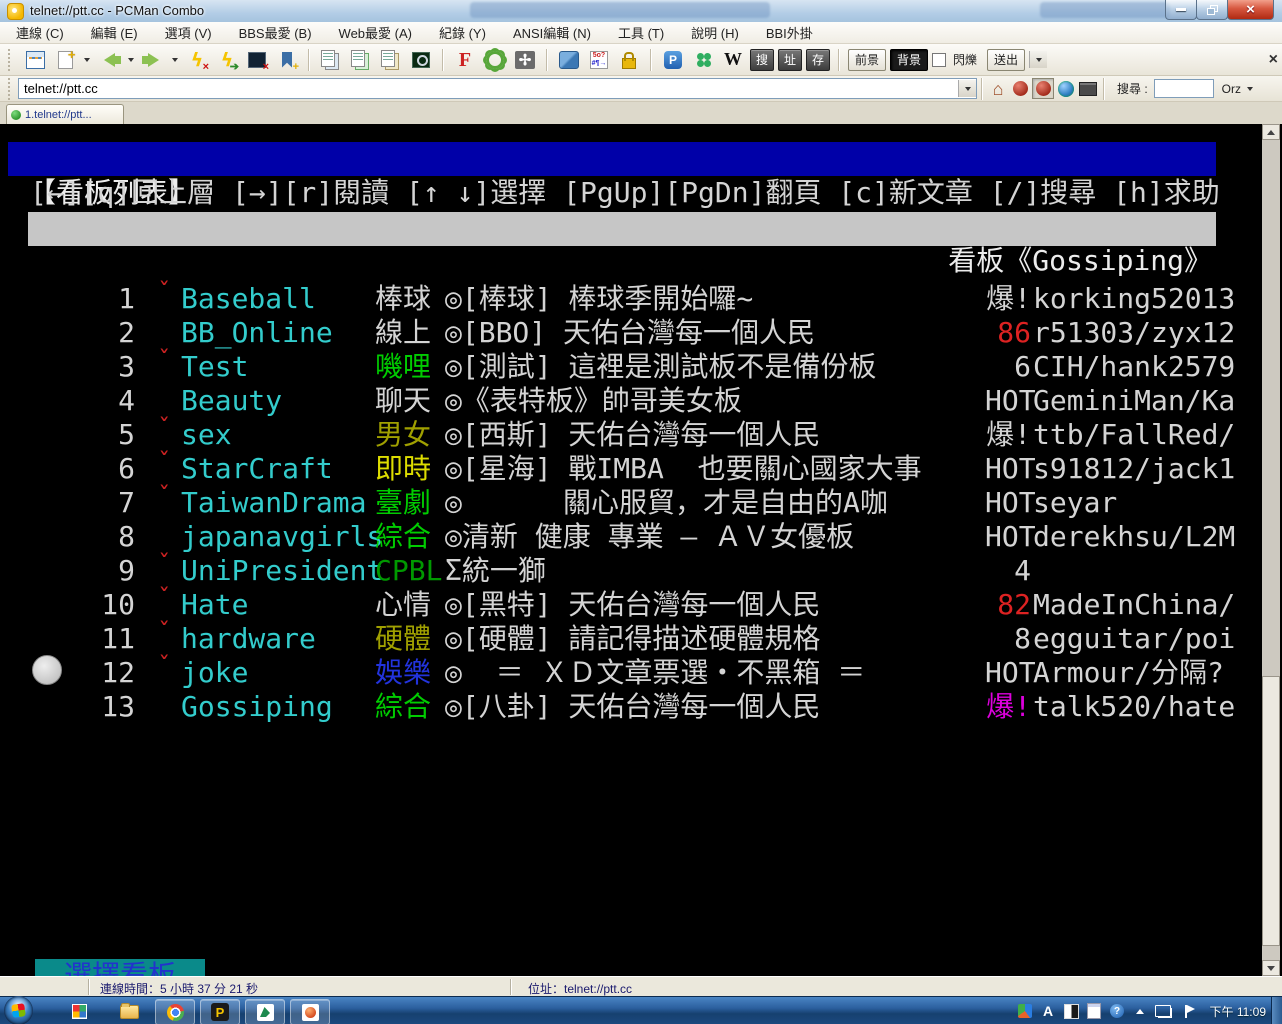  I want to click on save-button: 存, so click(818, 59).